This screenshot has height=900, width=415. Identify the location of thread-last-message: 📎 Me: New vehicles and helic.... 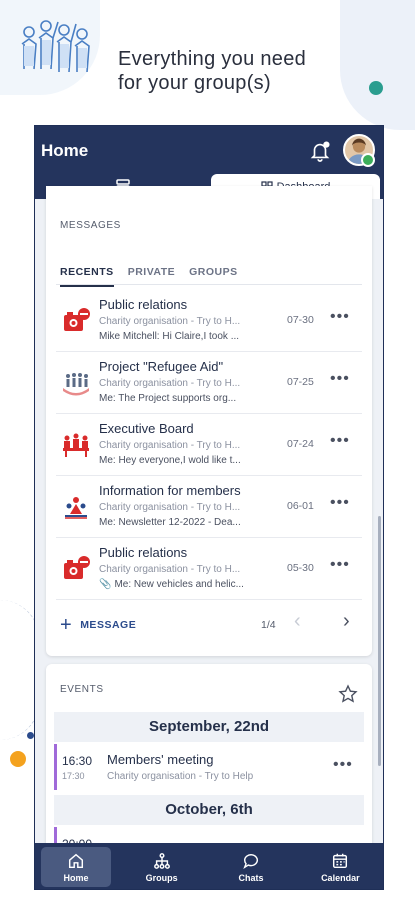
(171, 584).